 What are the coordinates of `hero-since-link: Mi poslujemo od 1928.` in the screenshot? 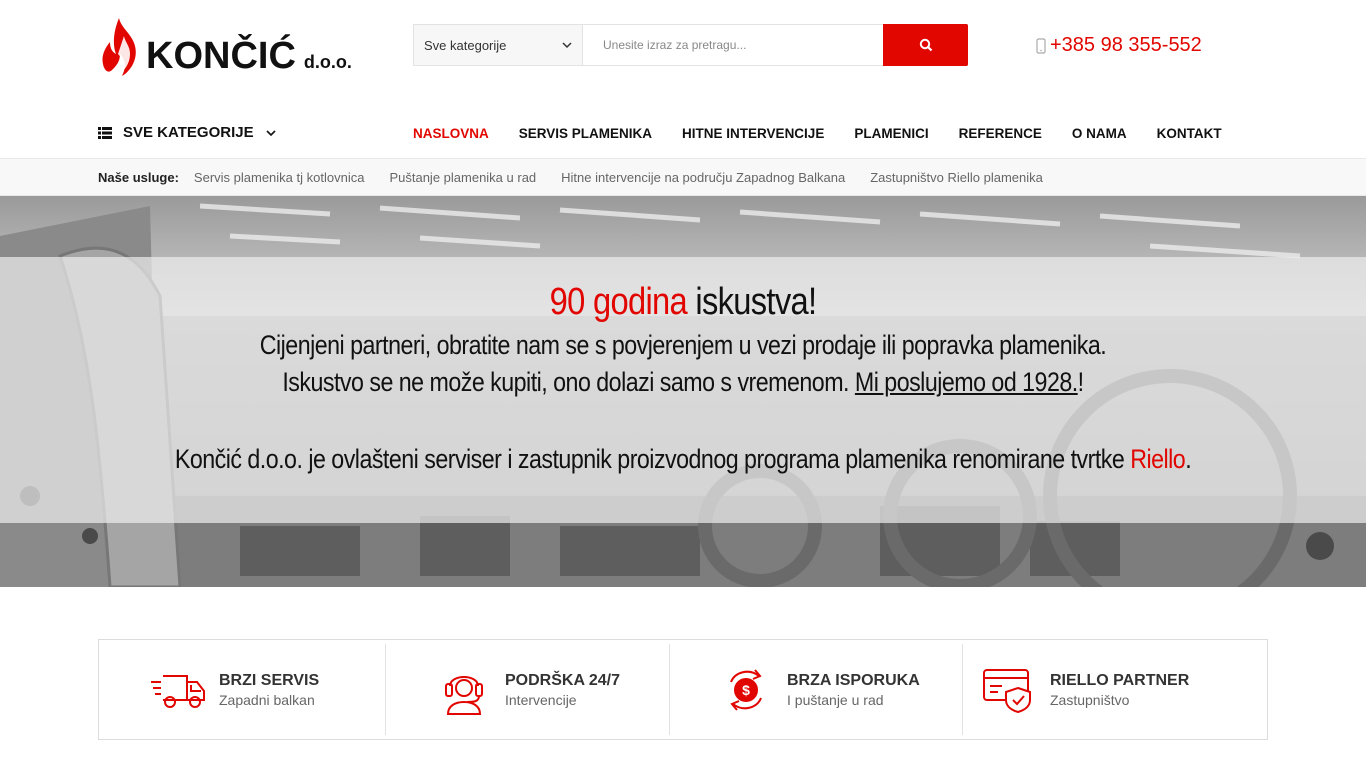 It's located at (966, 382).